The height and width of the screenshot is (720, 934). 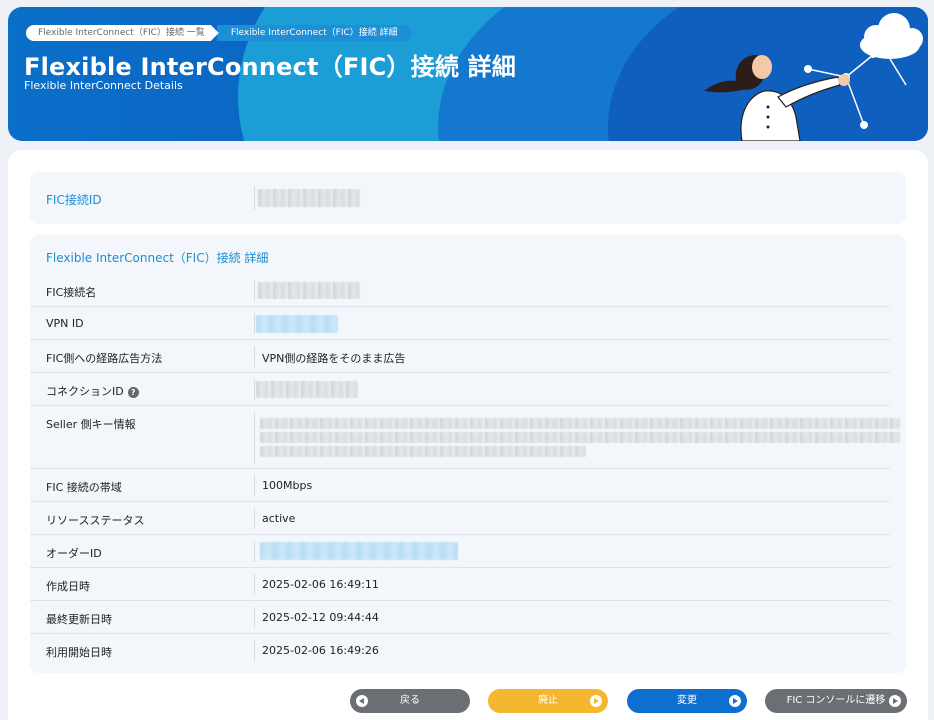 What do you see at coordinates (307, 389) in the screenshot?
I see `connection-id-value-redacted` at bounding box center [307, 389].